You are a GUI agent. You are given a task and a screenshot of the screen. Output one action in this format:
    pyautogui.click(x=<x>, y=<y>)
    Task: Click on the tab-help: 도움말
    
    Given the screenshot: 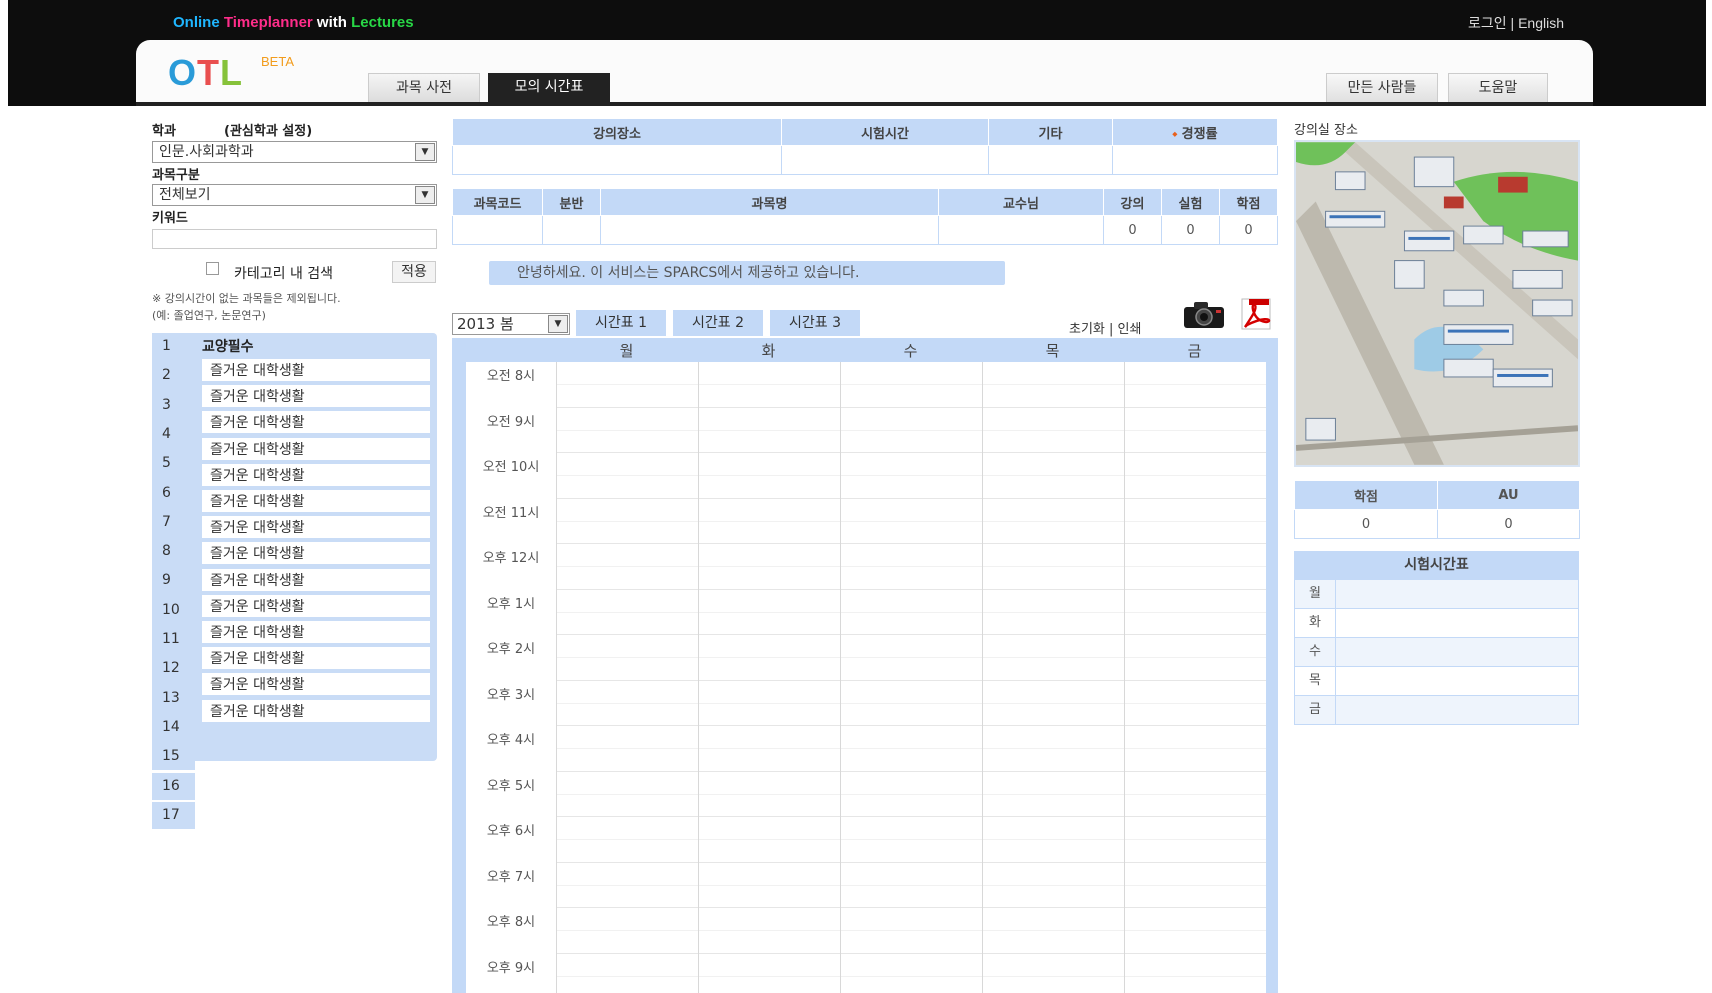 What is the action you would take?
    pyautogui.click(x=1498, y=87)
    